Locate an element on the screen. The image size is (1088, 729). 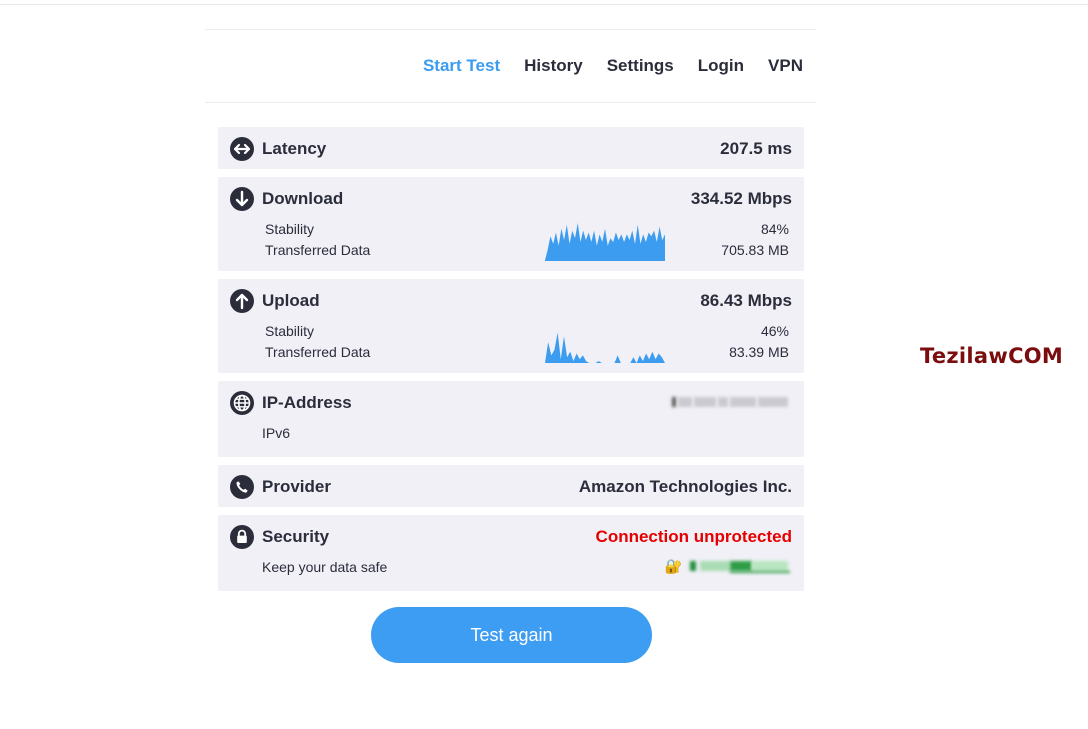
ip-version-label: IPv6 is located at coordinates (276, 433).